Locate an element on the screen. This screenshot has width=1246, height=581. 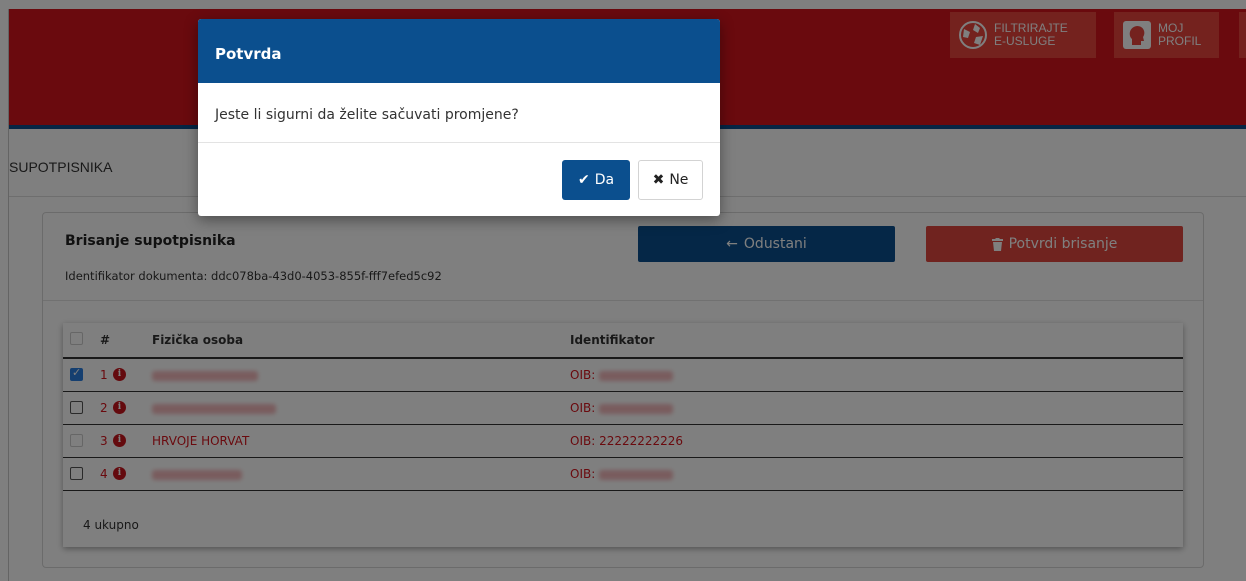
dialog-footer: ✔ Da ✖ Ne is located at coordinates (459, 179).